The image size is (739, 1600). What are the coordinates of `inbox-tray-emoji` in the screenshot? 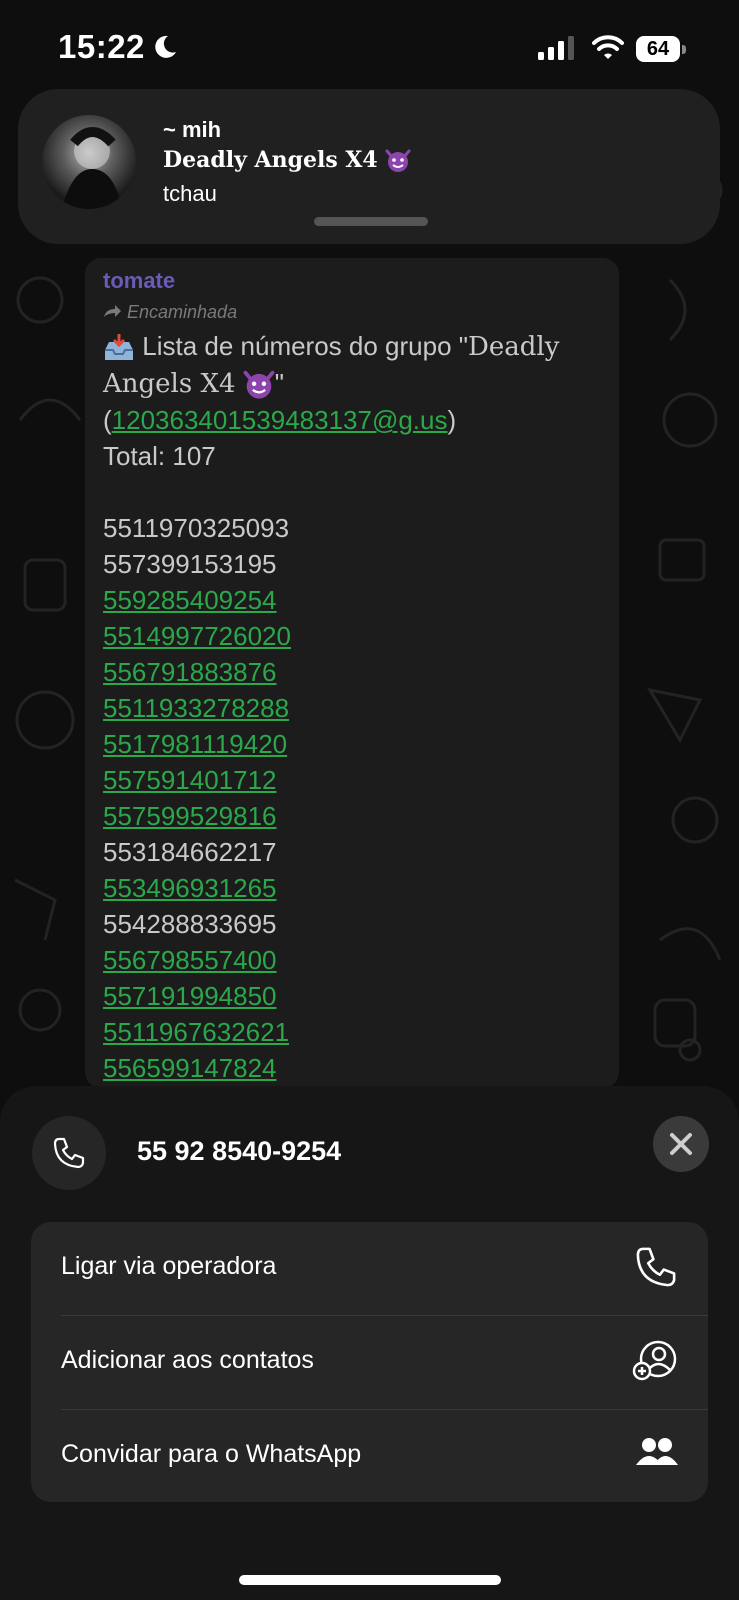 It's located at (119, 347).